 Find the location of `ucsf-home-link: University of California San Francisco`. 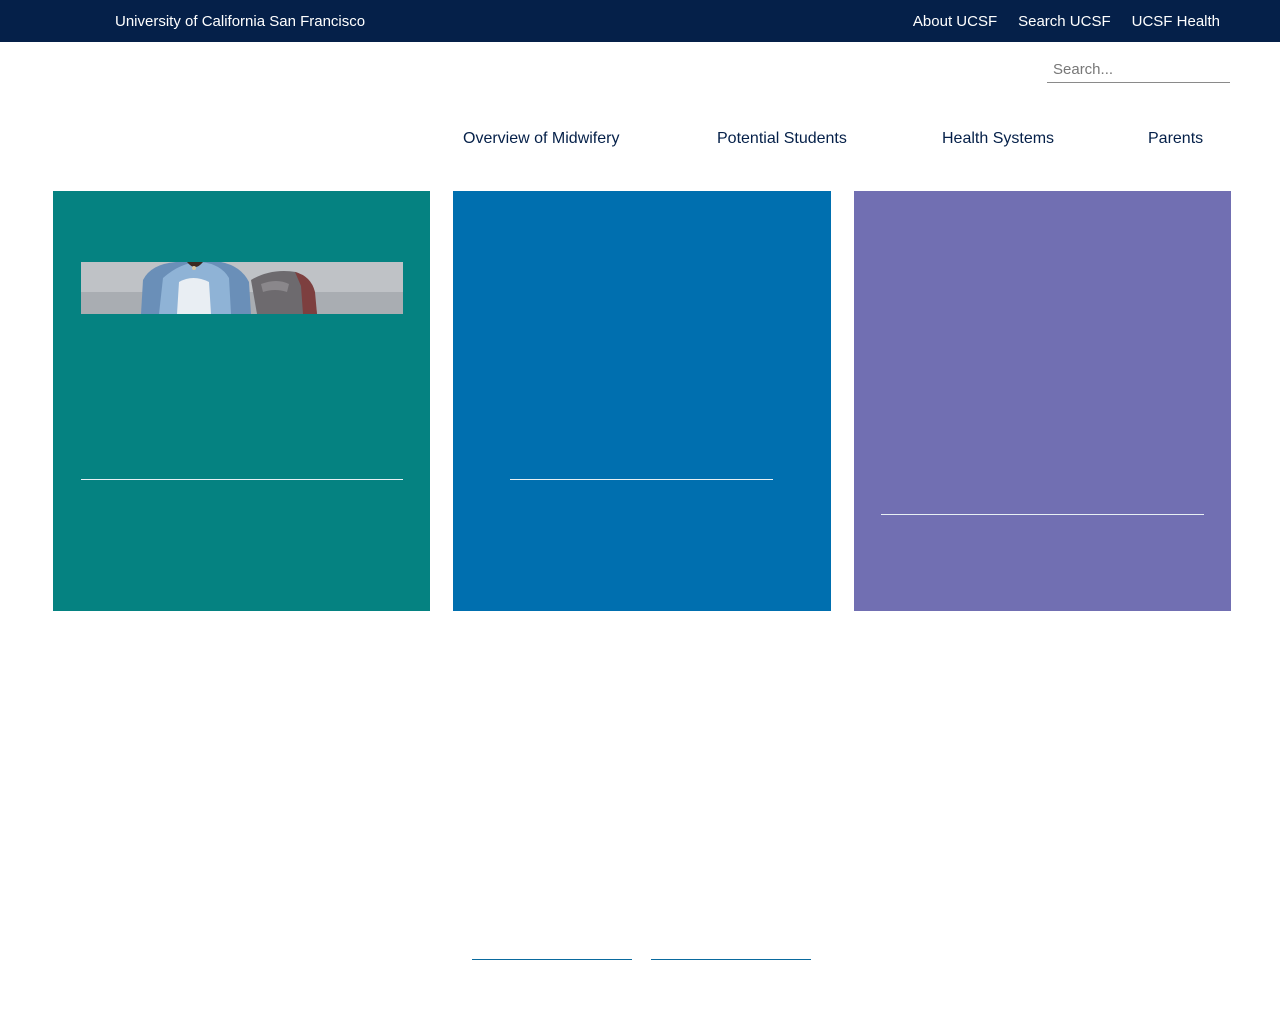

ucsf-home-link: University of California San Francisco is located at coordinates (240, 21).